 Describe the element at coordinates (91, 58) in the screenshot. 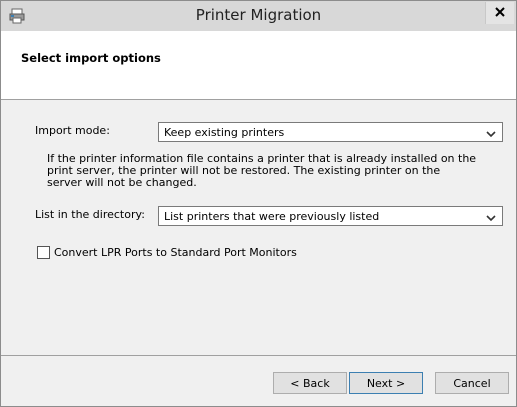

I see `page-title: Select import options` at that location.